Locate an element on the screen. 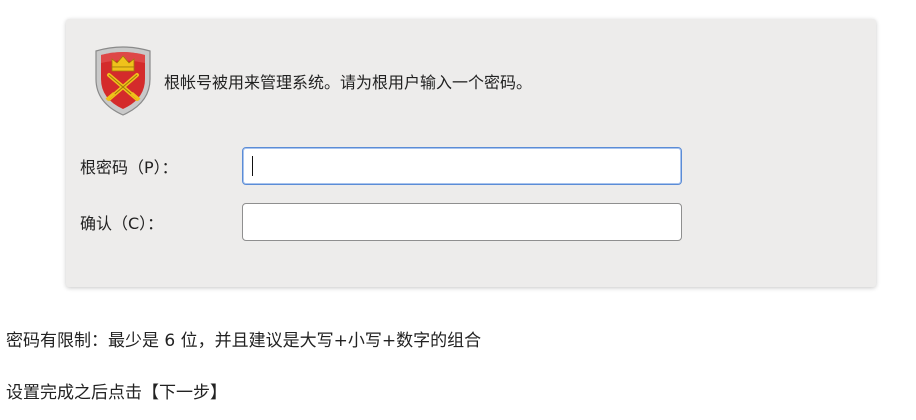 The image size is (916, 420). password-rule-note: 密码有限制：最少是 6 位，并且建议是大写+小写+数字的组合 is located at coordinates (244, 341).